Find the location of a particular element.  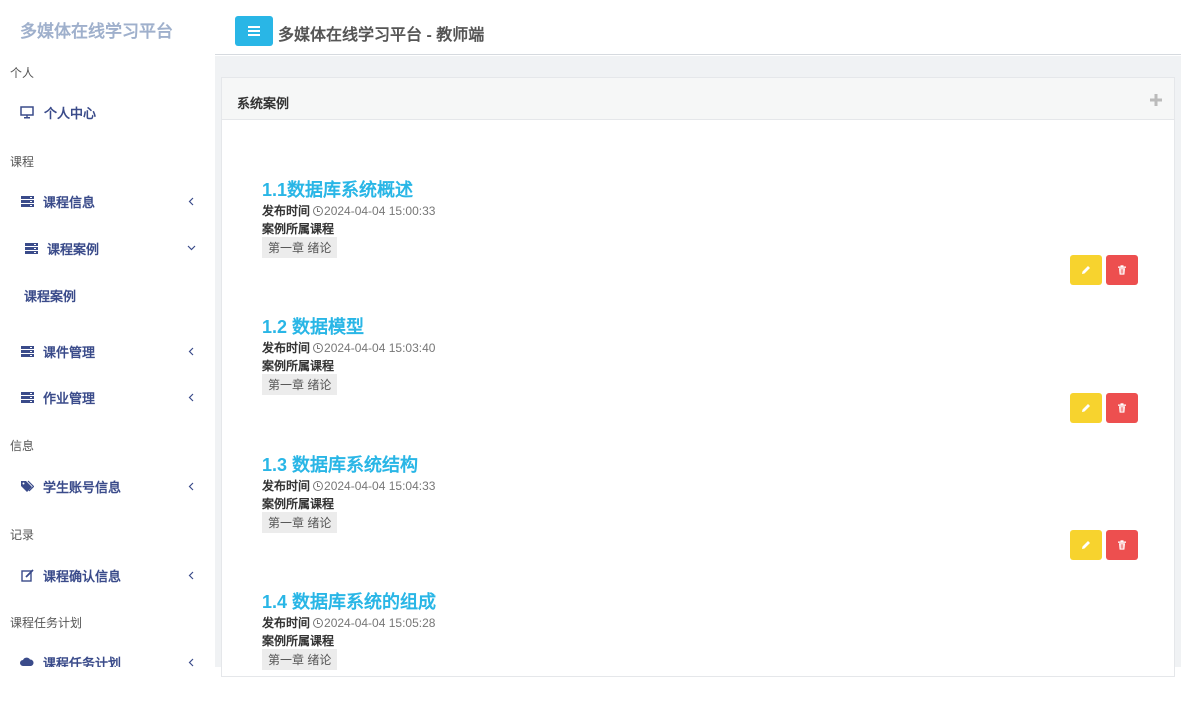

monitor-icon is located at coordinates (27, 112).